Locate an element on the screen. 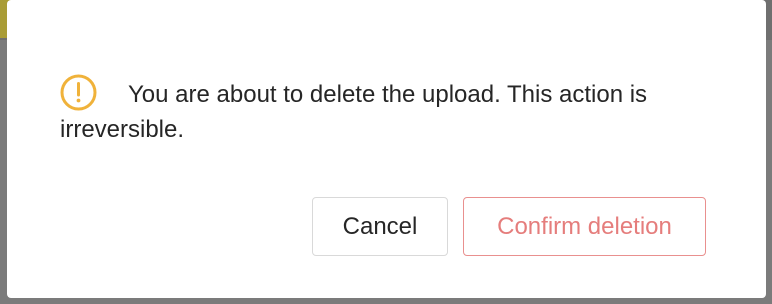 Image resolution: width=772 pixels, height=304 pixels. confirm-deletion-button: Confirm deletion is located at coordinates (584, 226).